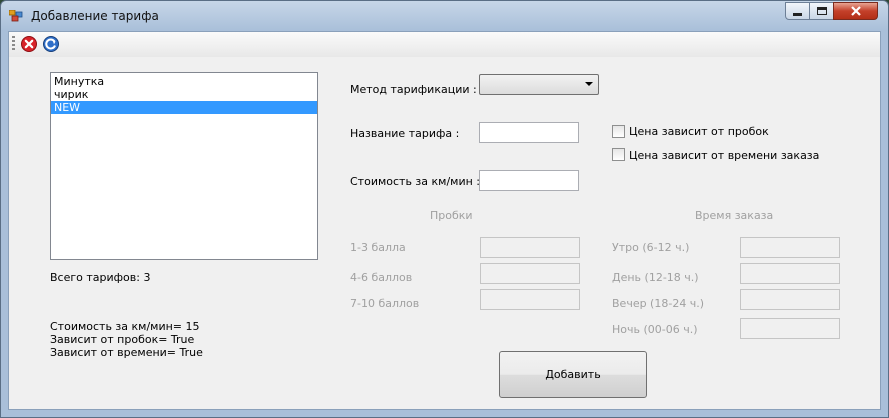 This screenshot has width=889, height=418. Describe the element at coordinates (589, 84) in the screenshot. I see `chevron-down-icon` at that location.